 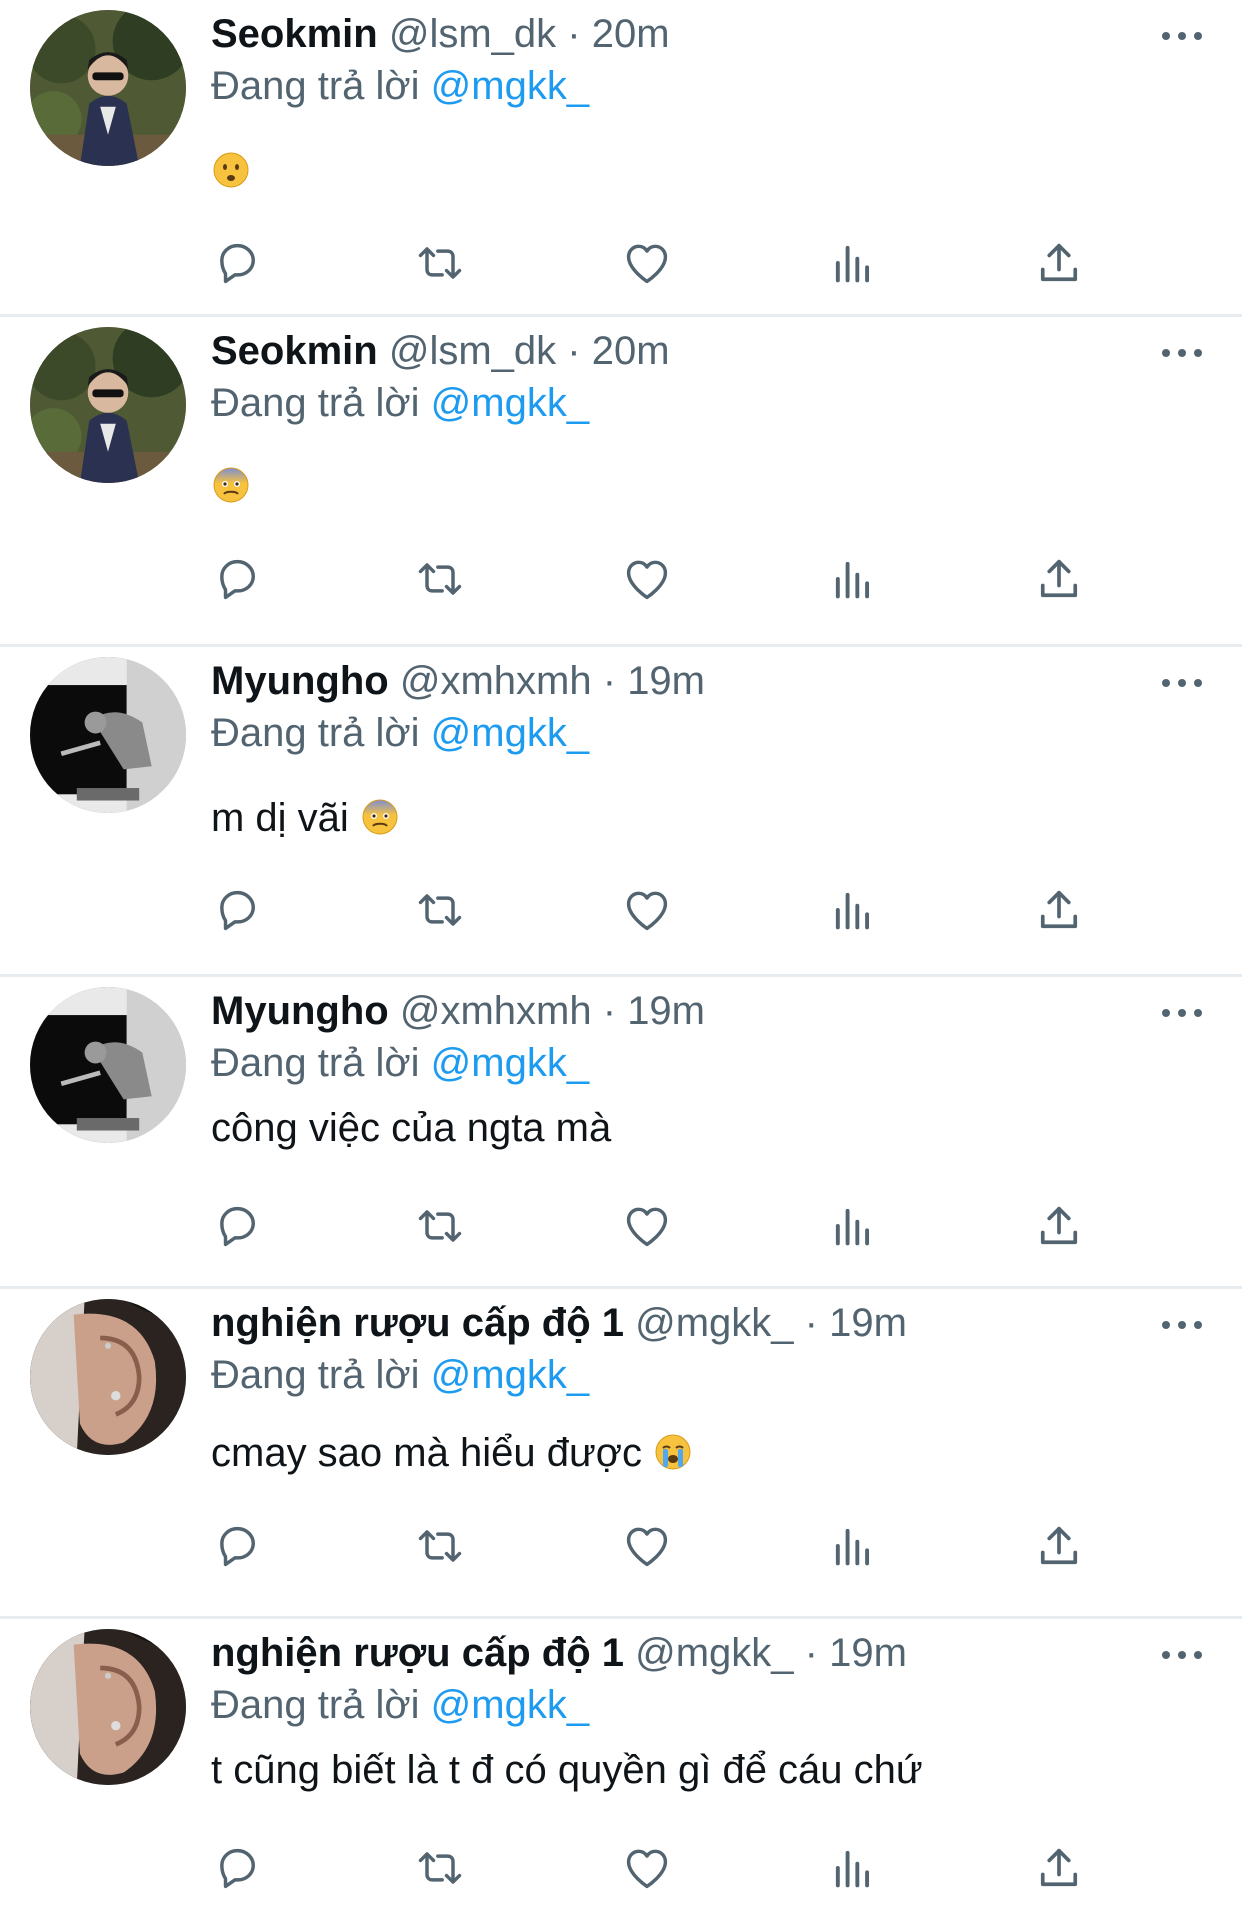 I want to click on tweet-text-content: m dị vãi, so click(x=280, y=818).